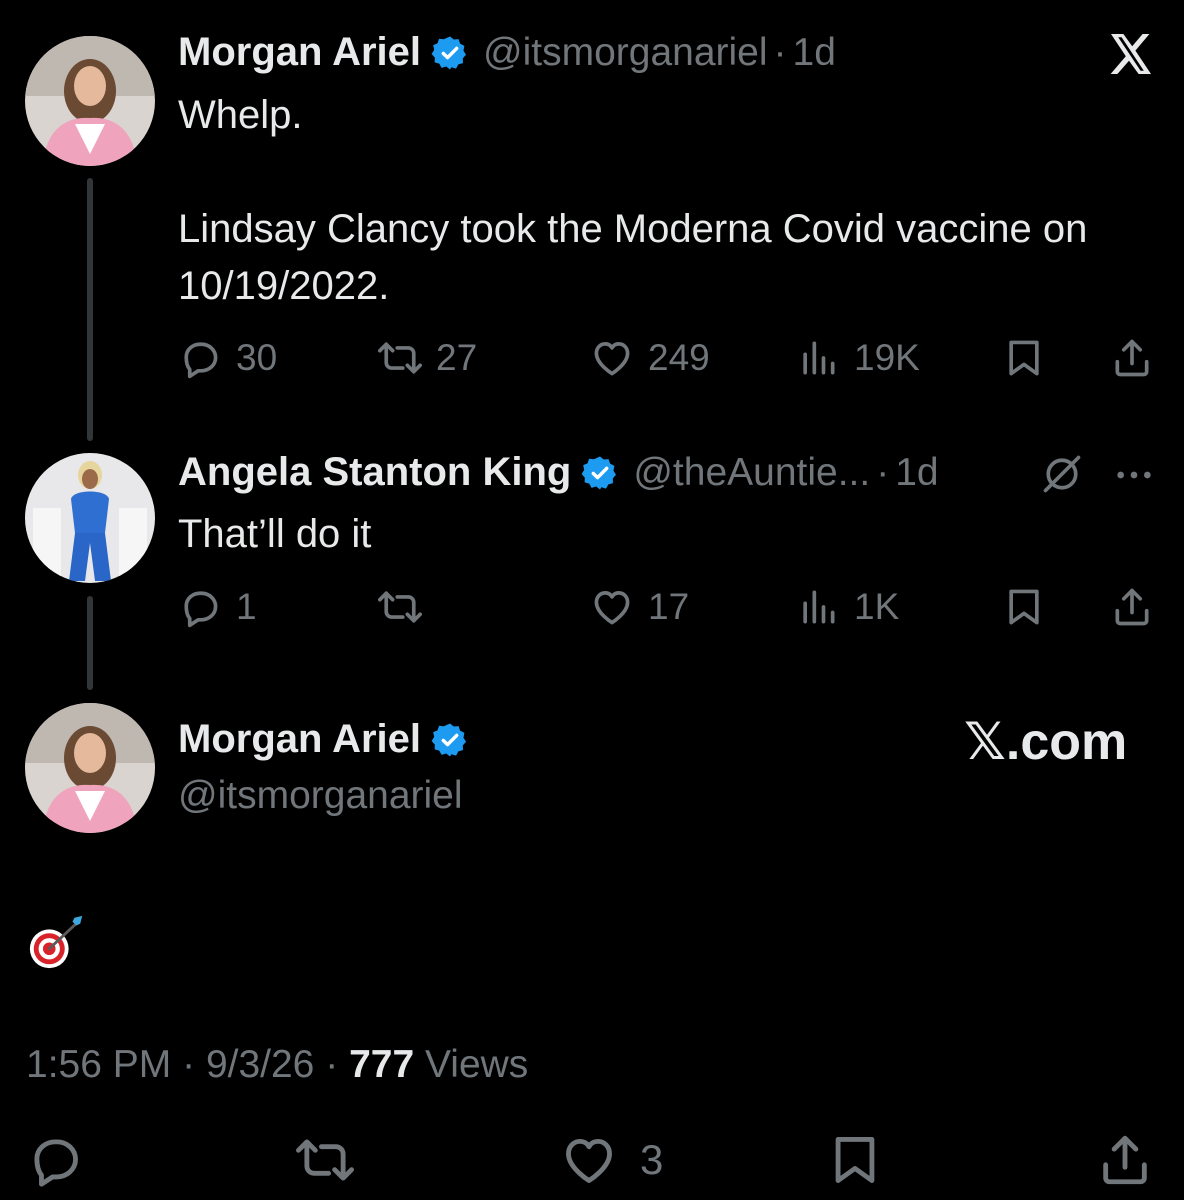 The height and width of the screenshot is (1200, 1184). What do you see at coordinates (887, 357) in the screenshot?
I see `views-count: 19K` at bounding box center [887, 357].